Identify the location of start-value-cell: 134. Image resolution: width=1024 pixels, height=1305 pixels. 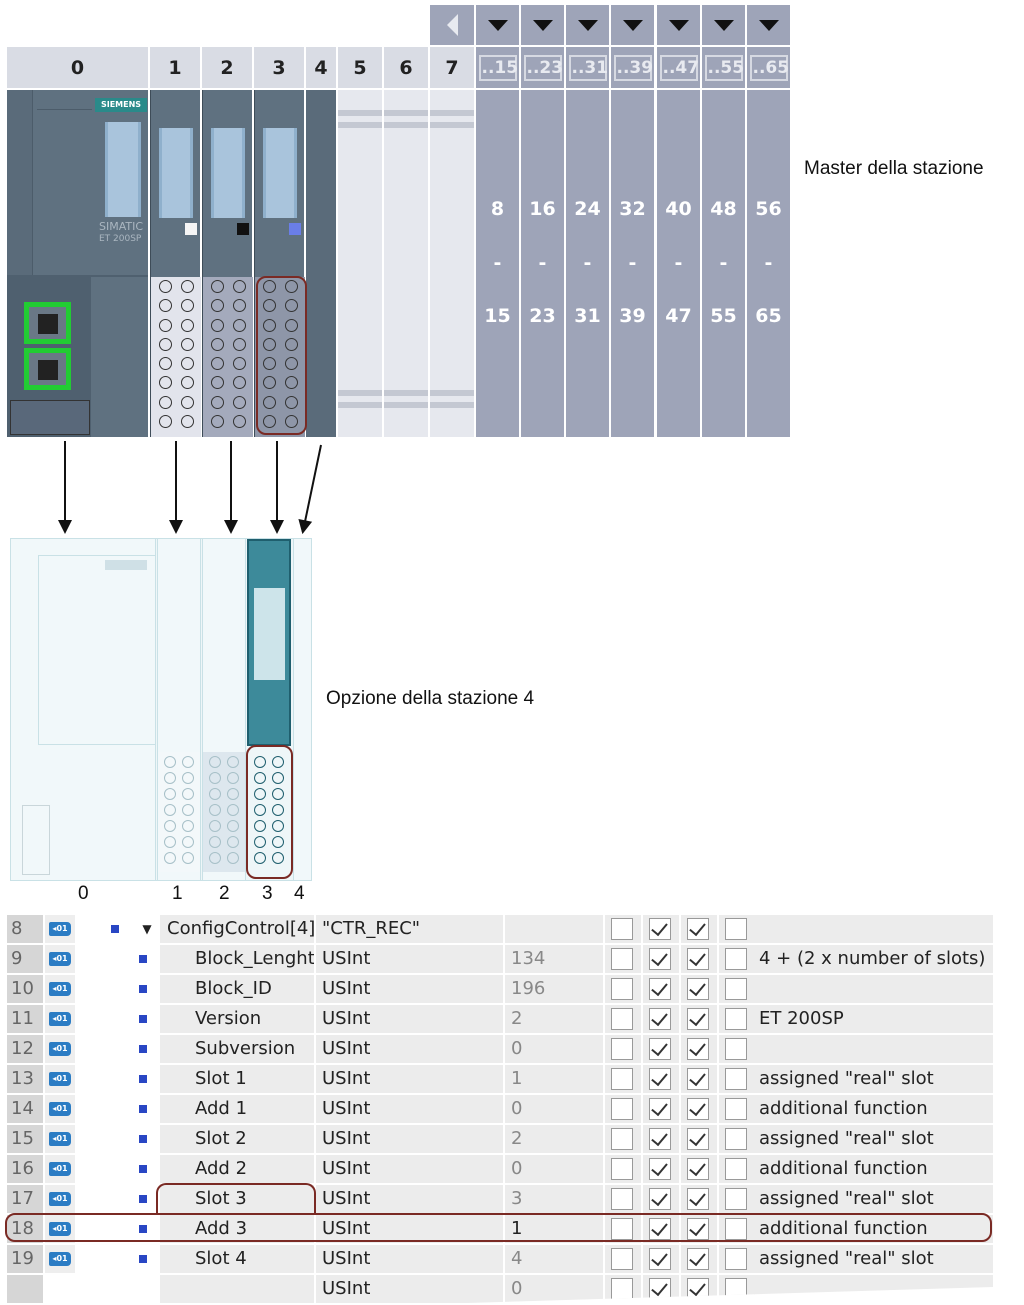
(554, 959).